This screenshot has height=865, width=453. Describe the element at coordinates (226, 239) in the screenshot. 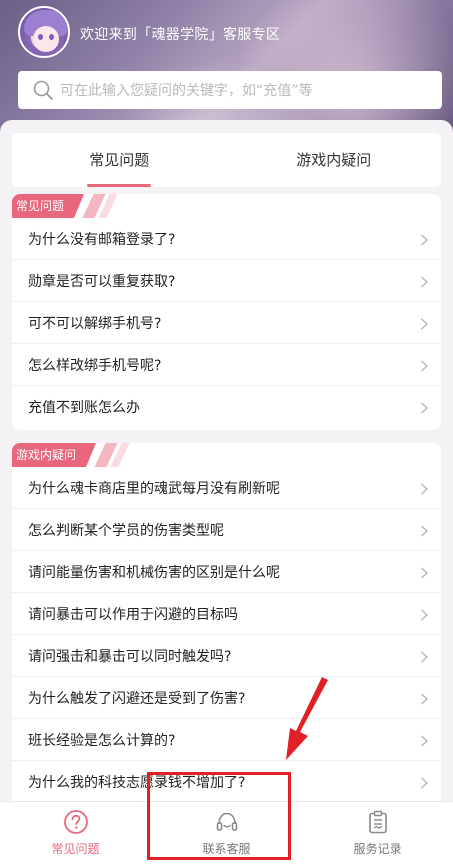

I see `question-row: 为什么没有邮箱登录了?` at that location.